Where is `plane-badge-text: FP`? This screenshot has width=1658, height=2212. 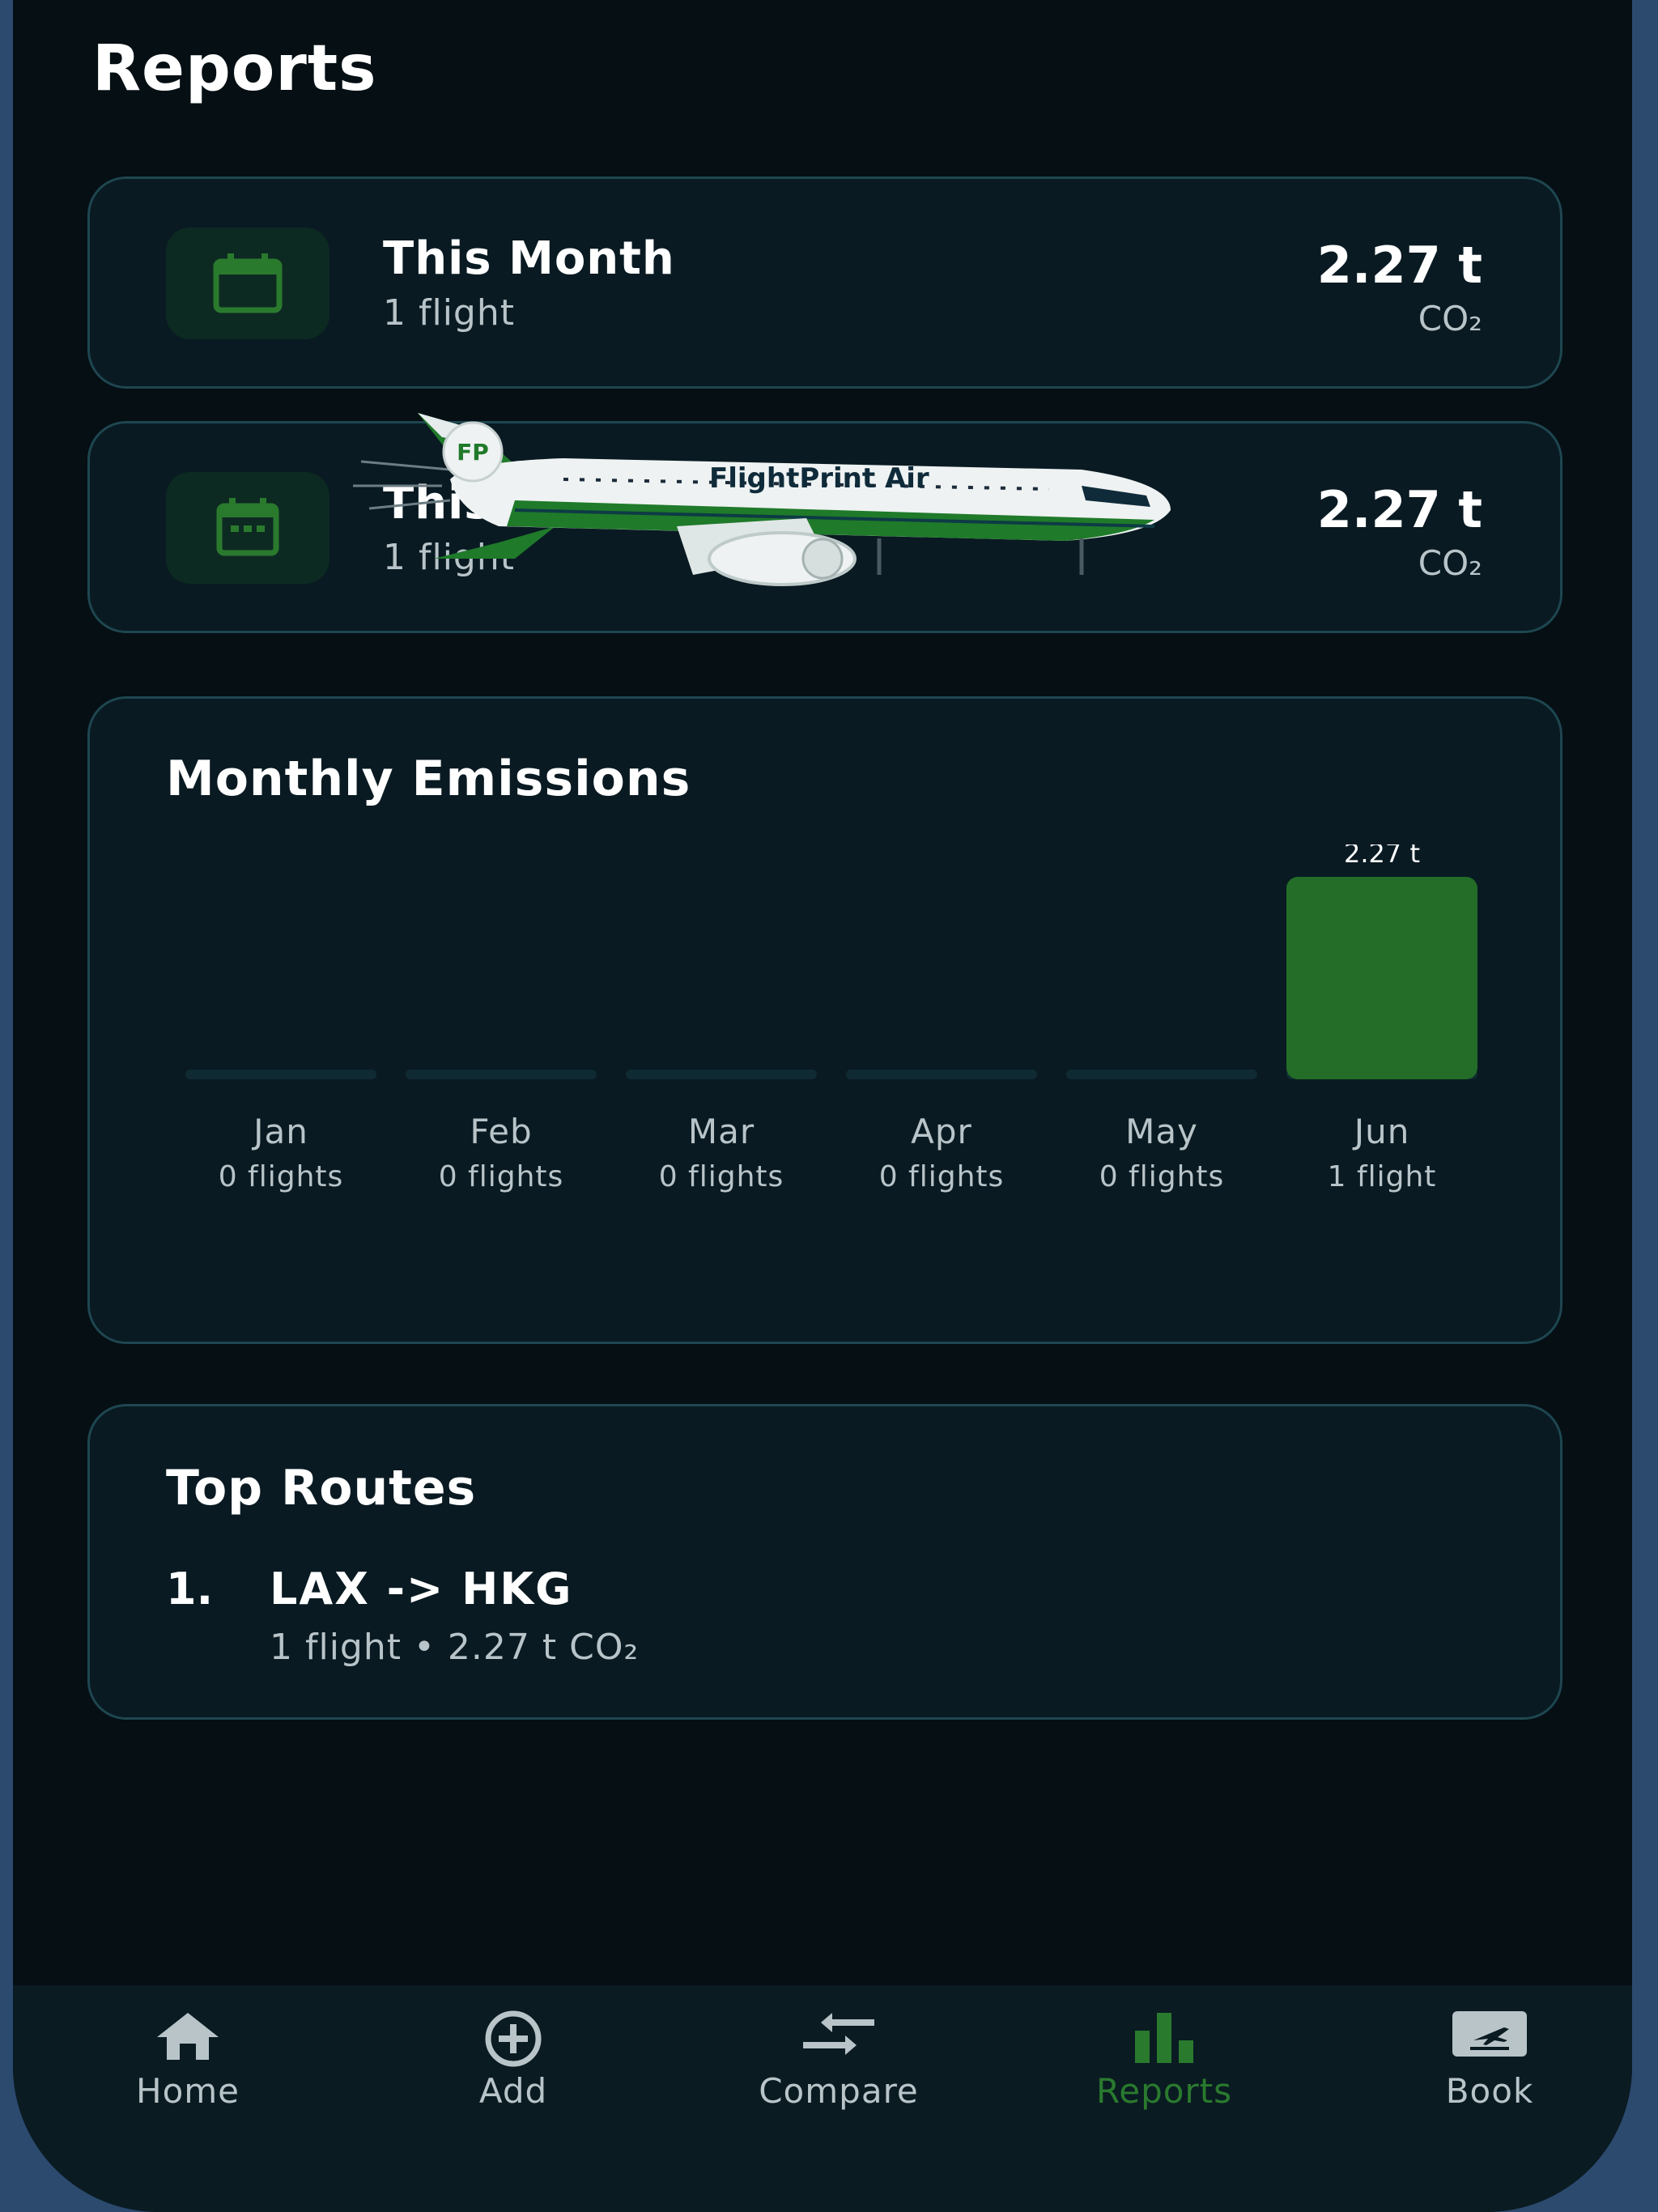
plane-badge-text: FP is located at coordinates (473, 453).